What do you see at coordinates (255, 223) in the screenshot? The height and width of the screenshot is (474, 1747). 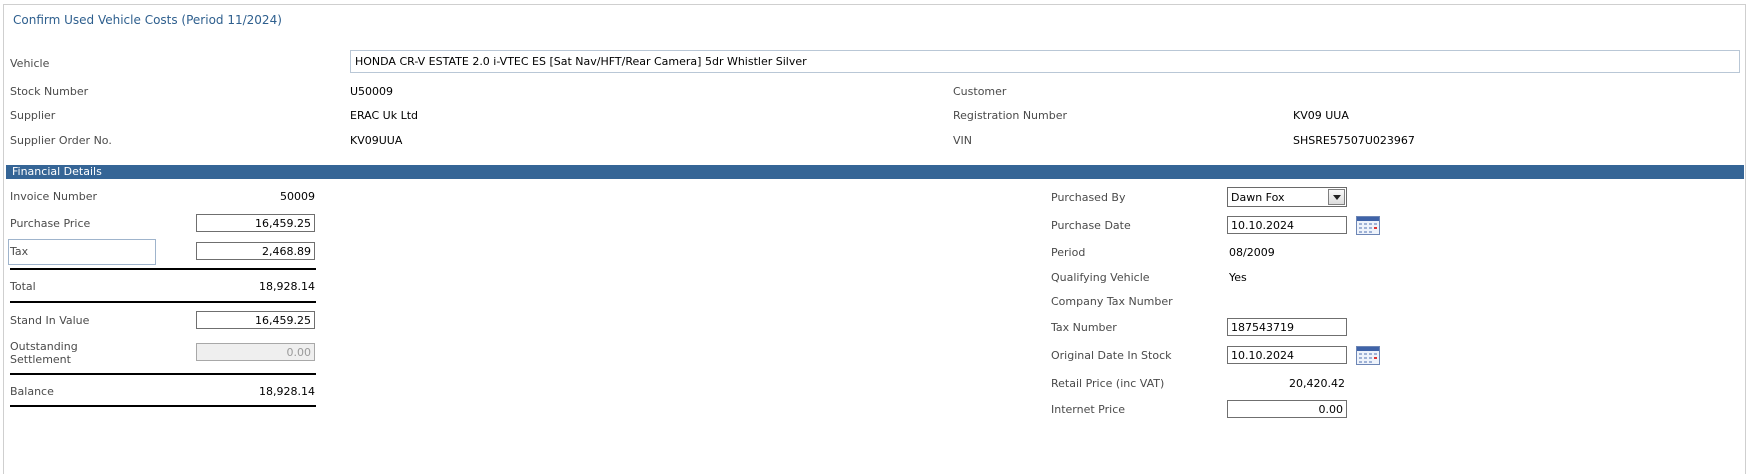 I see `purchase-price-input` at bounding box center [255, 223].